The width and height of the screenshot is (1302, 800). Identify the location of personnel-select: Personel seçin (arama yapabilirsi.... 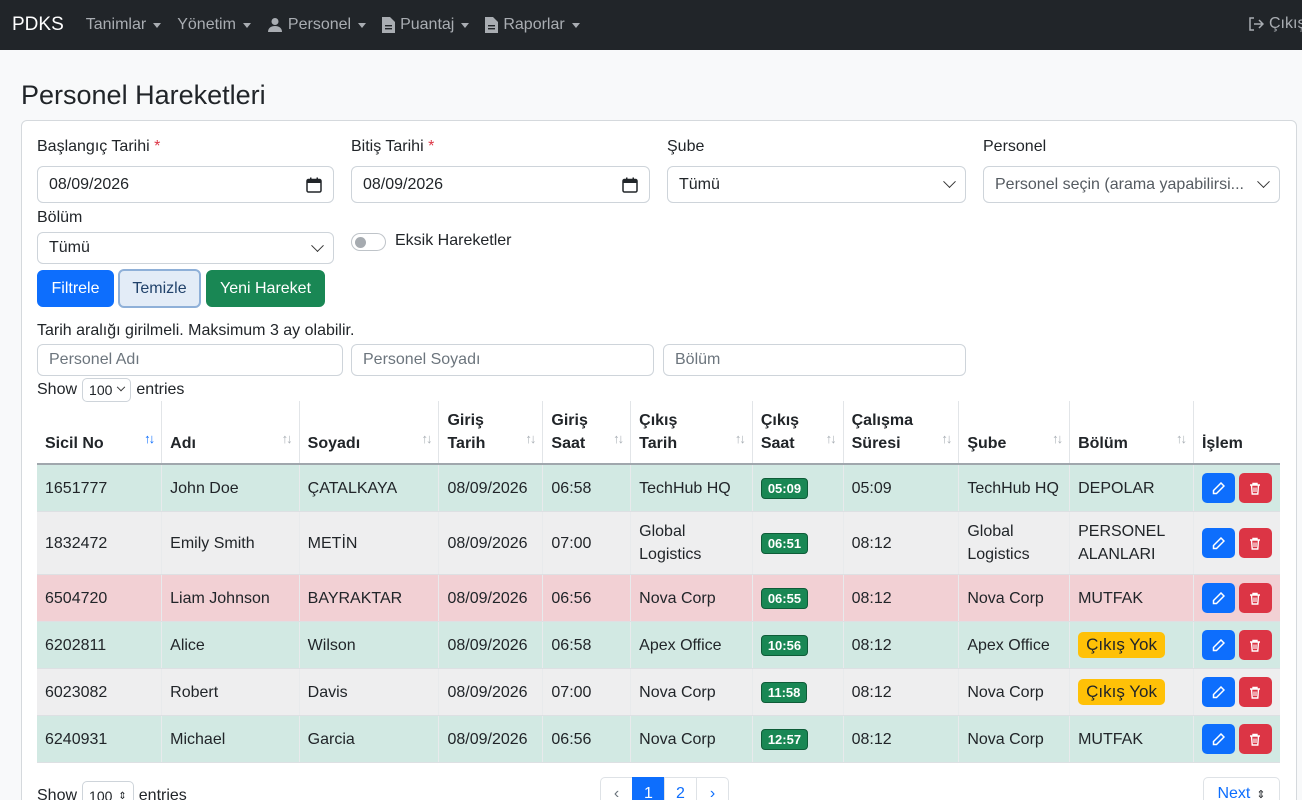
(1131, 184).